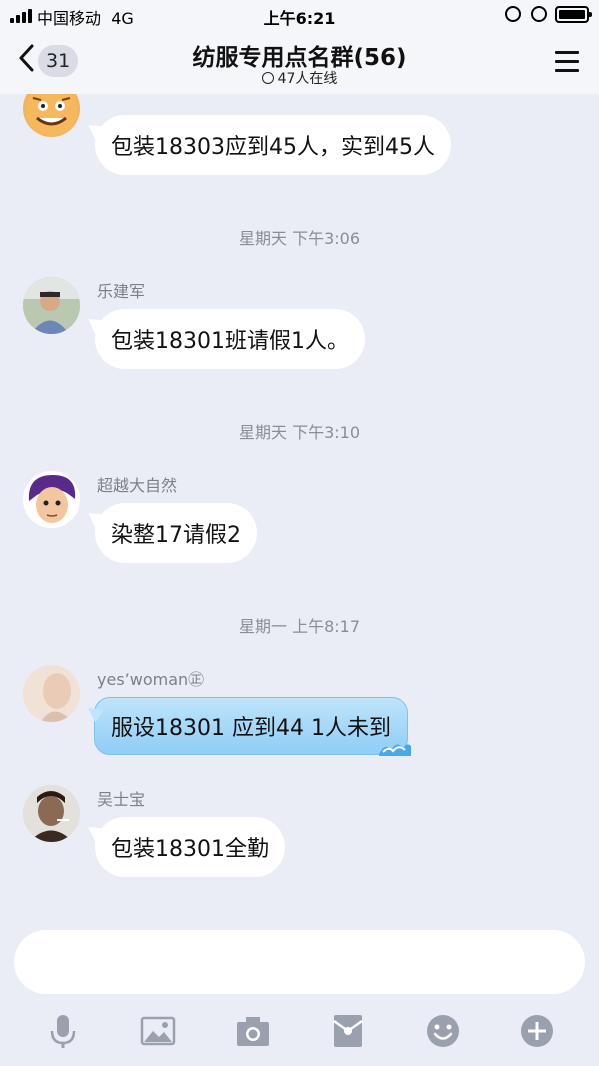 The width and height of the screenshot is (599, 1066). I want to click on page-title: 纺服专用点名群(56), so click(299, 58).